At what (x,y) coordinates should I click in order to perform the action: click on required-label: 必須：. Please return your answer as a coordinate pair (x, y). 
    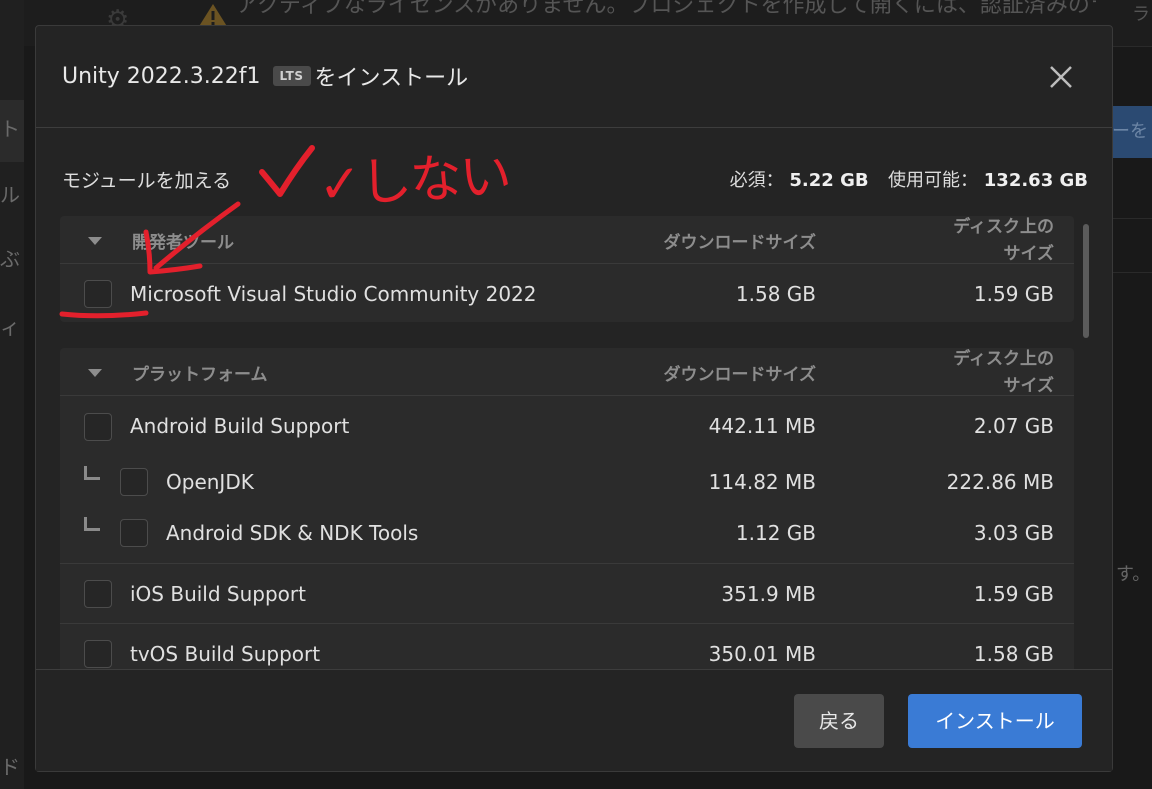
    Looking at the image, I should click on (756, 180).